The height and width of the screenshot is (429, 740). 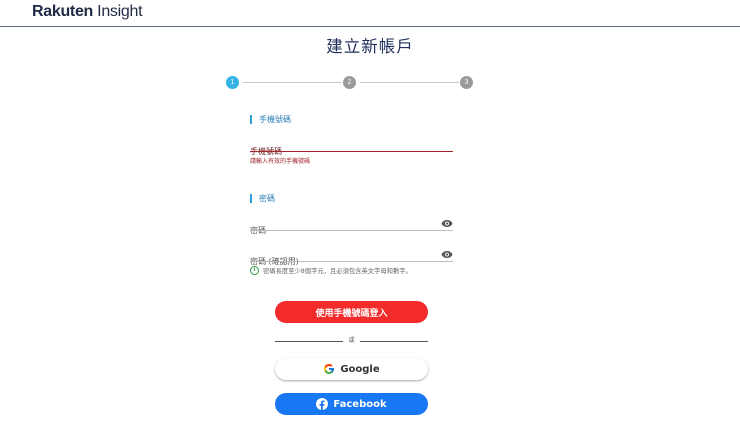 I want to click on facebook-login-button: Facebook, so click(x=351, y=404).